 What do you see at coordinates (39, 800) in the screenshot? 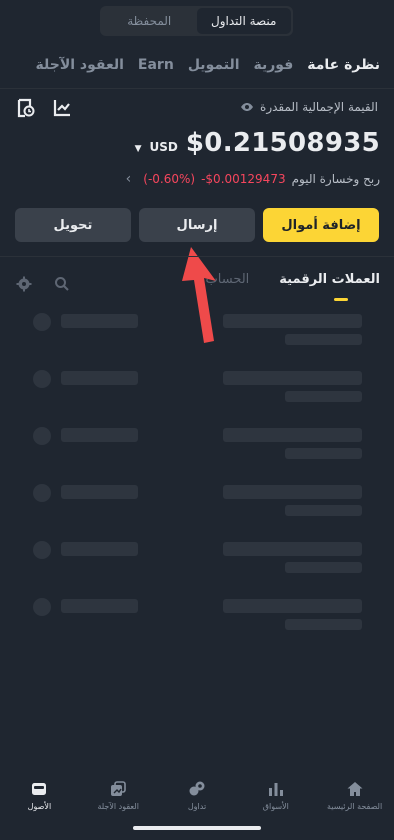
I see `nav-assets: الأصول` at bounding box center [39, 800].